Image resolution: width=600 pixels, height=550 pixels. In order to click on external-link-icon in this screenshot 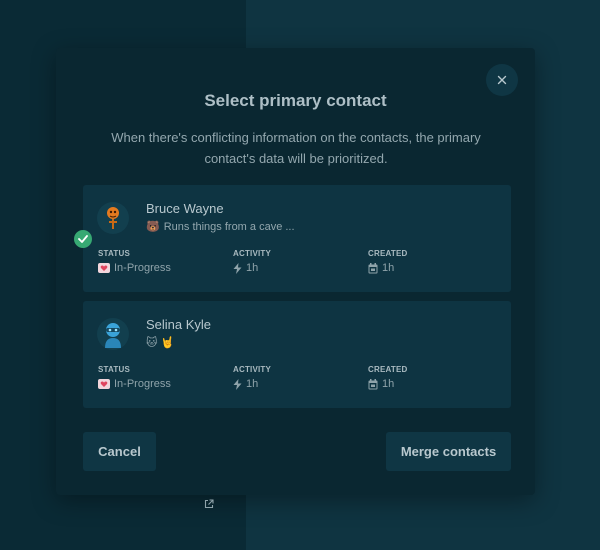, I will do `click(209, 502)`.